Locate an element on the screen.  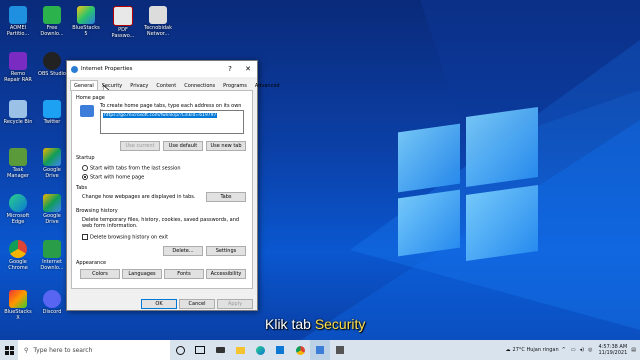
start-button is located at coordinates (9, 350).